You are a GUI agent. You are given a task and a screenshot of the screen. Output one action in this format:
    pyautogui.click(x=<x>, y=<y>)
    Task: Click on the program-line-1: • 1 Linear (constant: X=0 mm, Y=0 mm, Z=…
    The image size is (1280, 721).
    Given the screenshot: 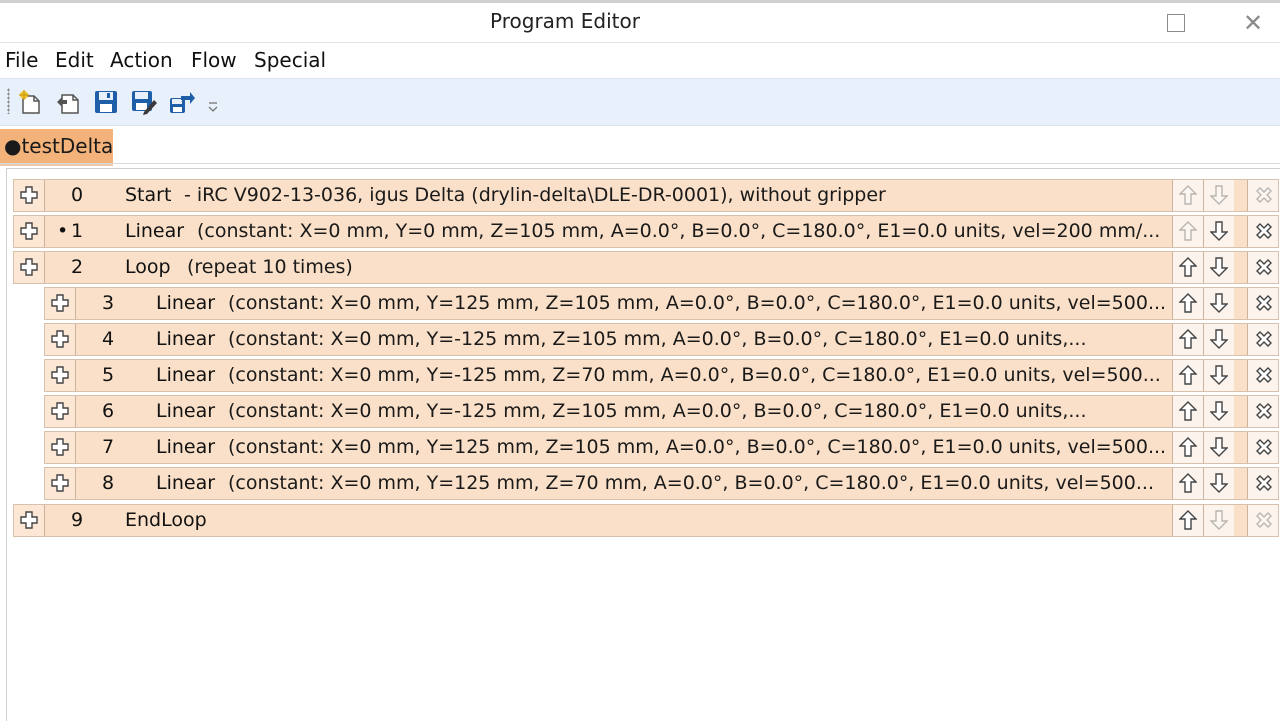 What is the action you would take?
    pyautogui.click(x=646, y=231)
    